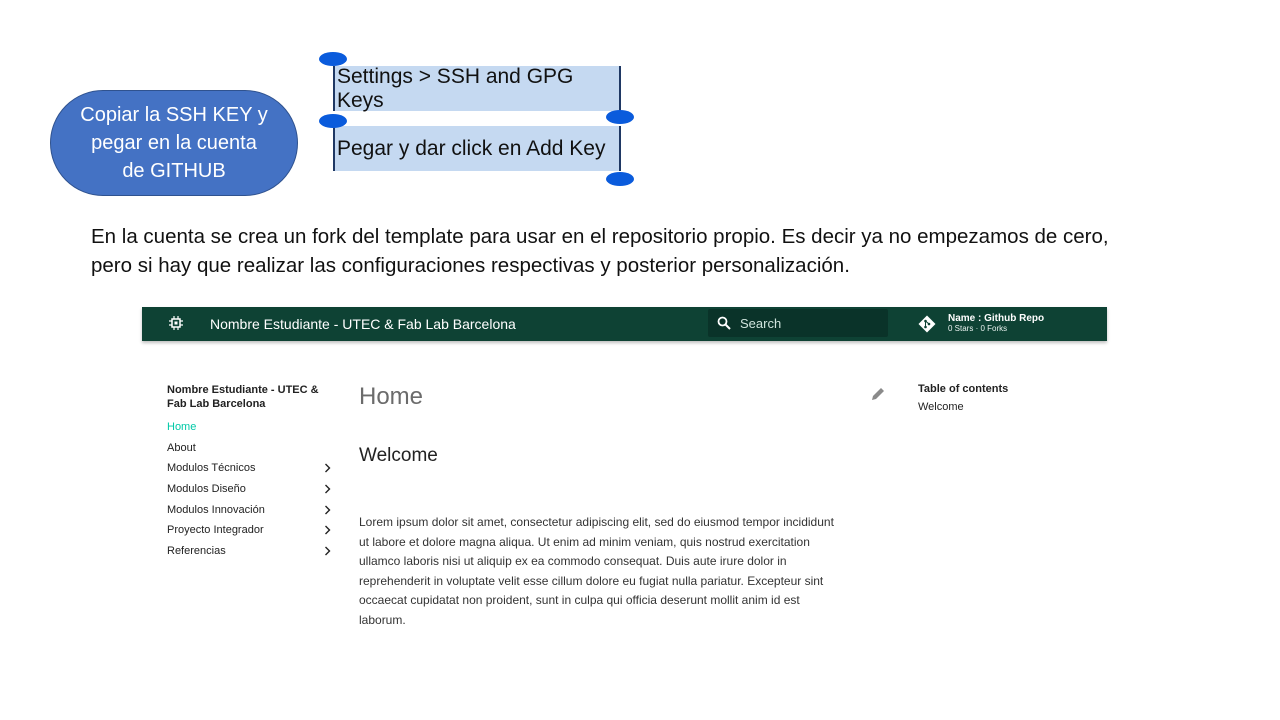  I want to click on sidebar-item-label: Modulos Innovación, so click(216, 509).